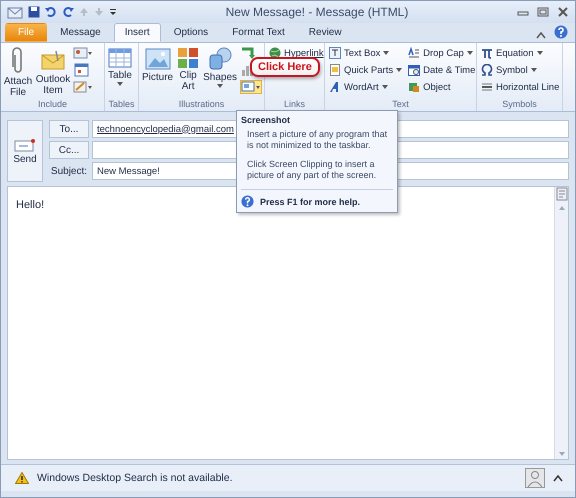 The image size is (576, 498). I want to click on group-label: Illustrations, so click(202, 105).